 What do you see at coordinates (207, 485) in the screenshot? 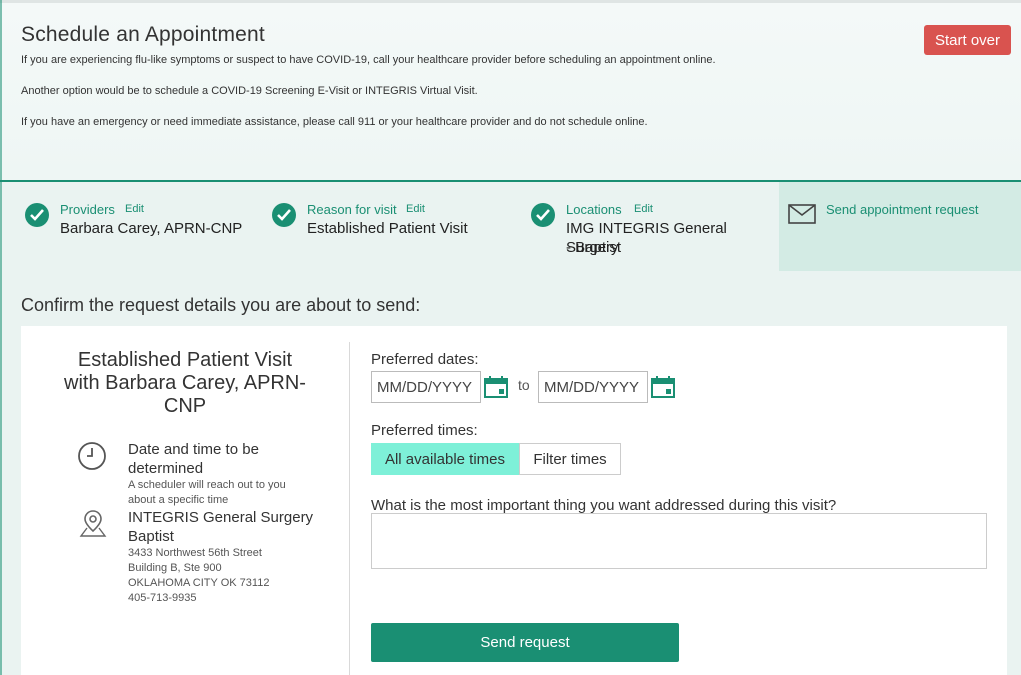
I see `scheduler-note: A scheduler will reach out to you` at bounding box center [207, 485].